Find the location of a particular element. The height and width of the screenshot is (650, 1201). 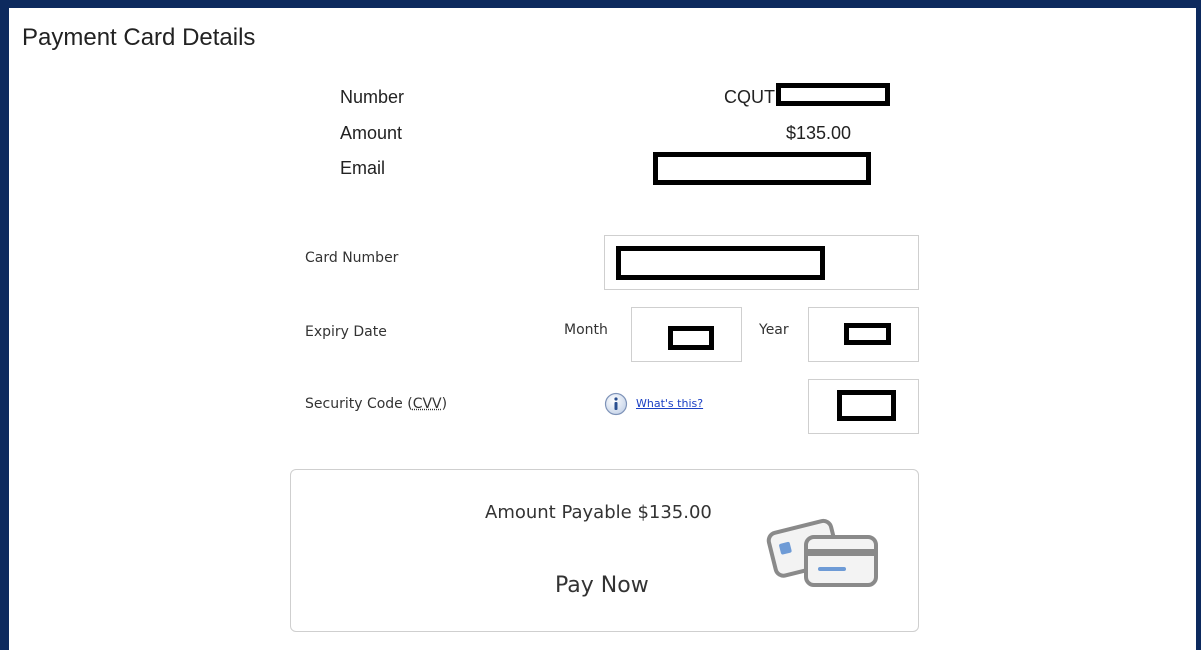

year-label: Year is located at coordinates (774, 330).